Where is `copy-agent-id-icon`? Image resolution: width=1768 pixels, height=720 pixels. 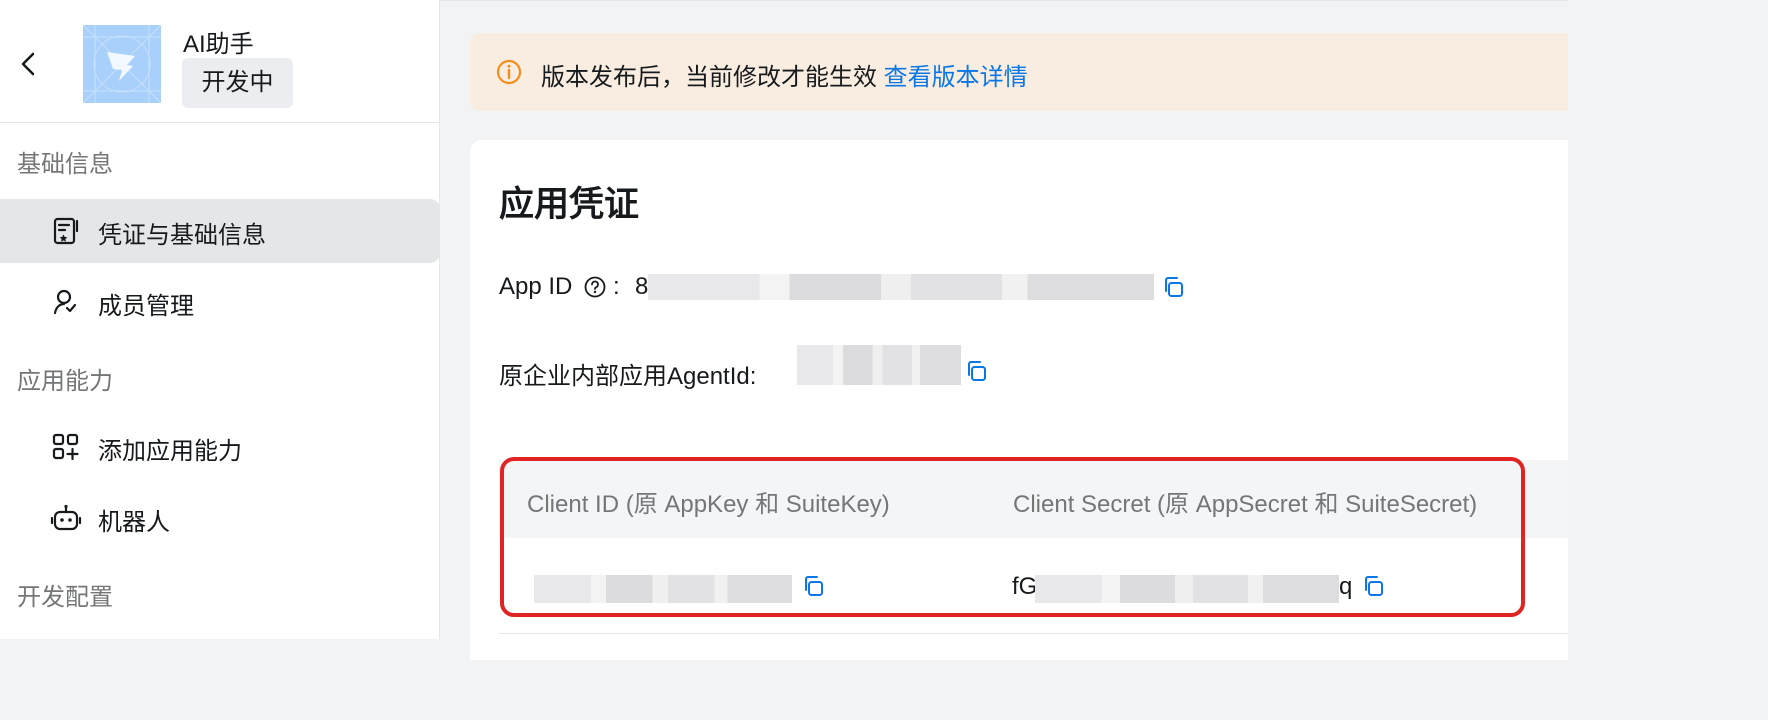 copy-agent-id-icon is located at coordinates (976, 371).